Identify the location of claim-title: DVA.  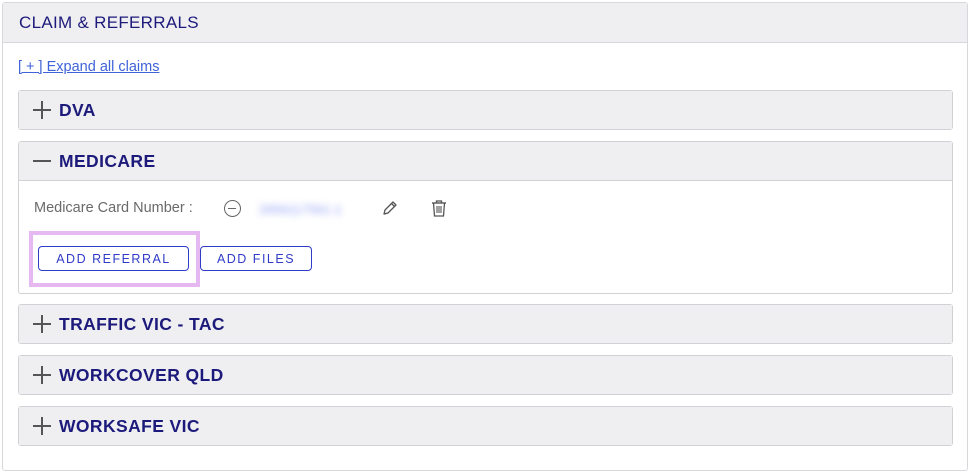
(77, 110).